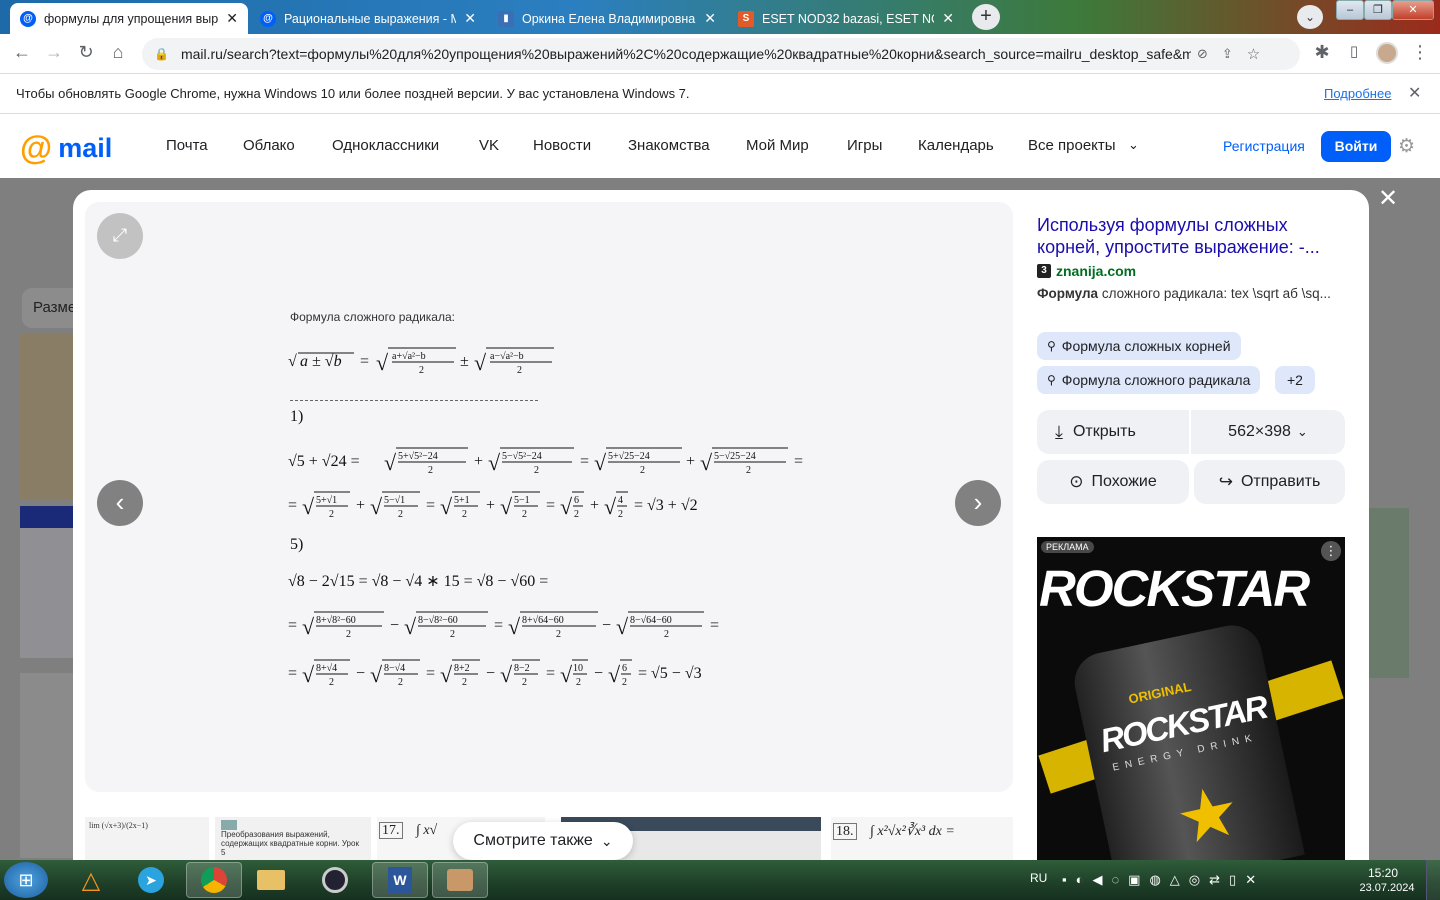  What do you see at coordinates (777, 145) in the screenshot?
I see `nav-moymir: Мой Мир` at bounding box center [777, 145].